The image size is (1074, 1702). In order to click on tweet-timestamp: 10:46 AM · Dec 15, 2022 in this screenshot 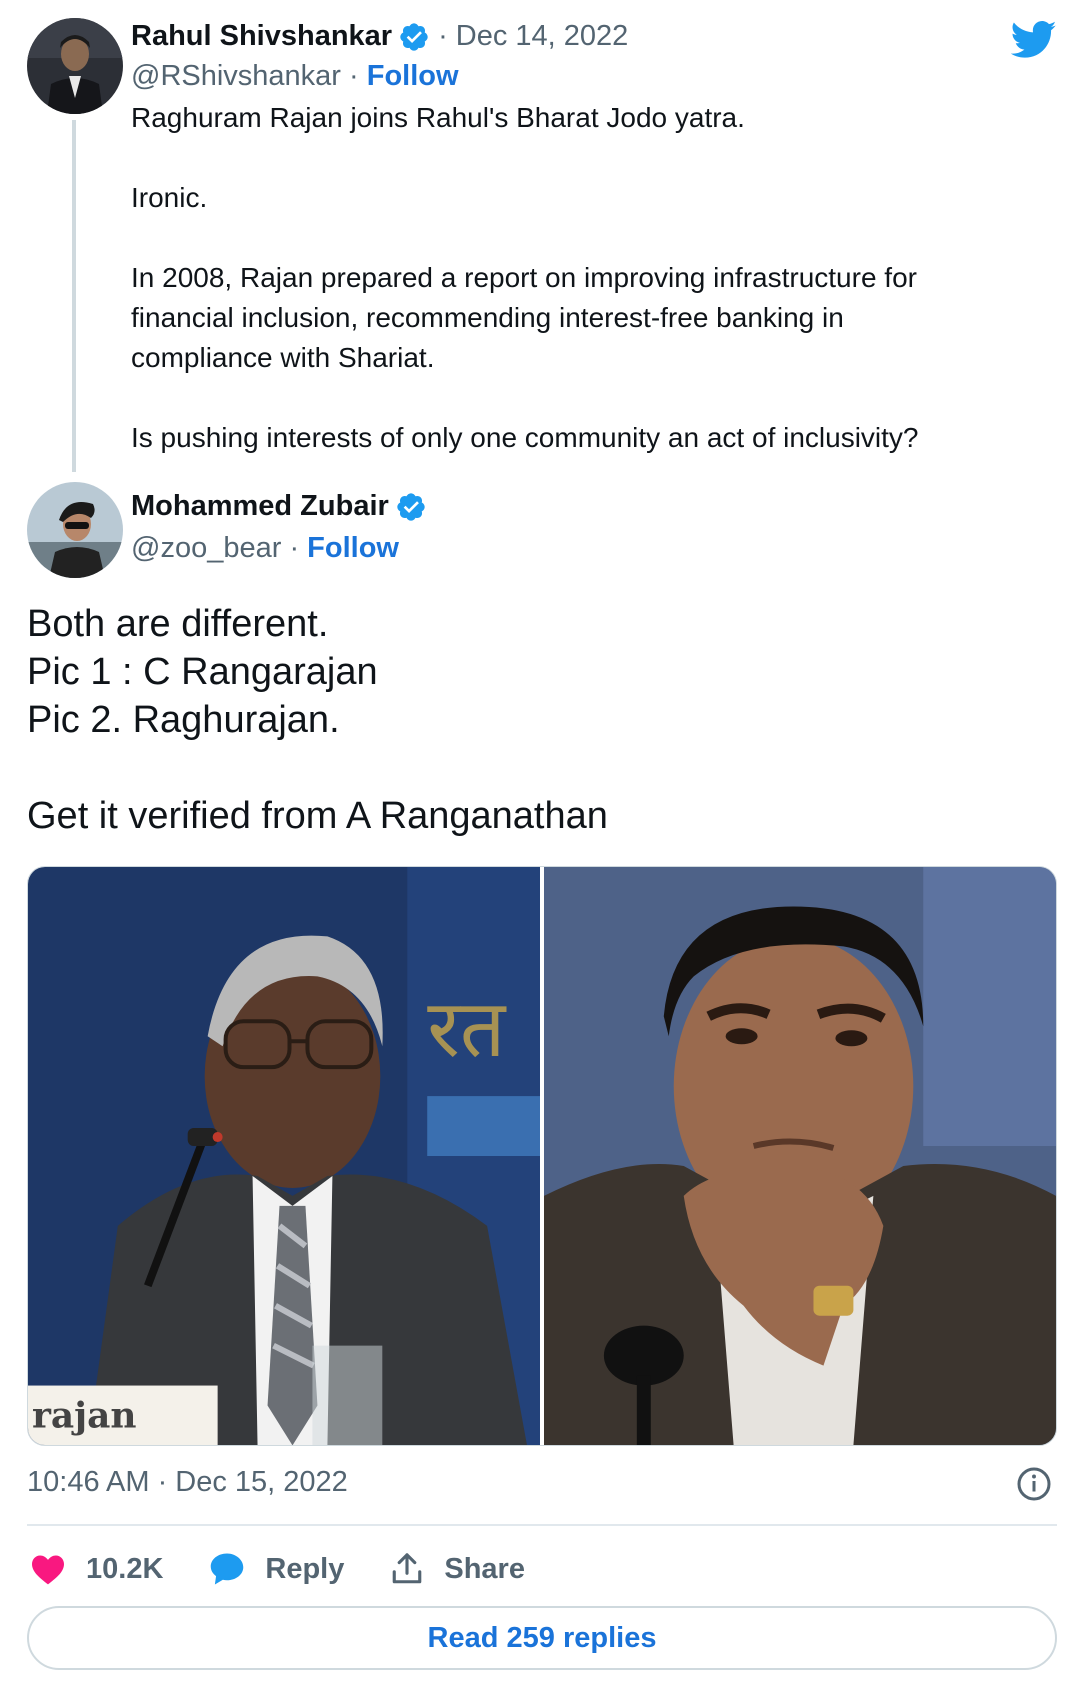, I will do `click(187, 1482)`.